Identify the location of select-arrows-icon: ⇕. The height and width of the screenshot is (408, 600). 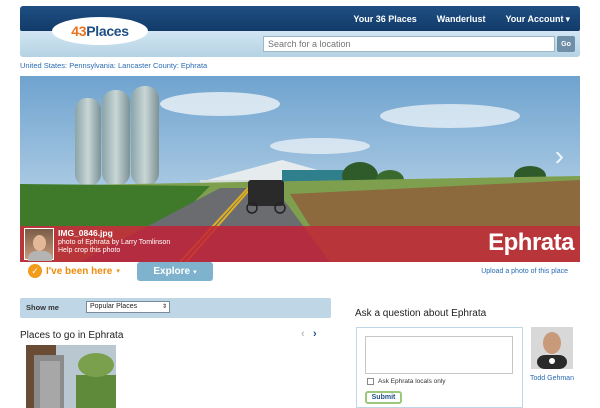
(164, 307).